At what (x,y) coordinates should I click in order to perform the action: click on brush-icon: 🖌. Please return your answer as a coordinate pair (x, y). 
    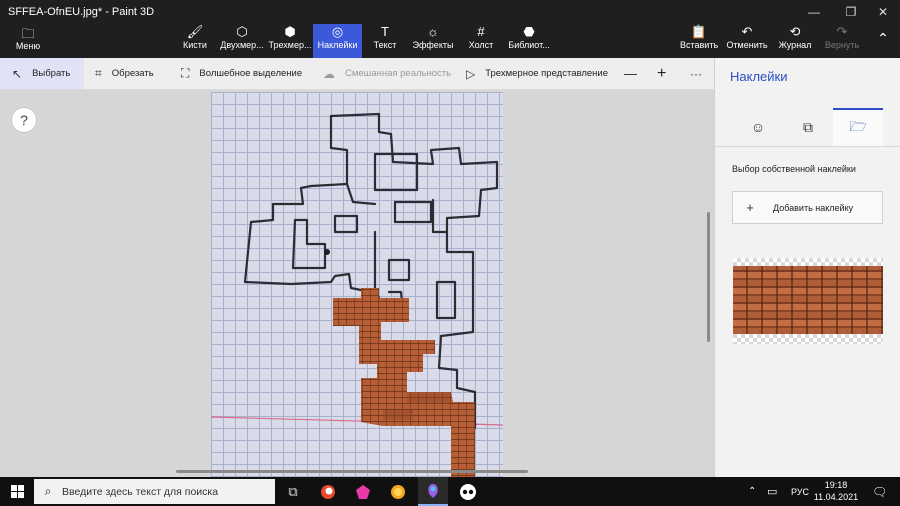
    Looking at the image, I should click on (195, 31).